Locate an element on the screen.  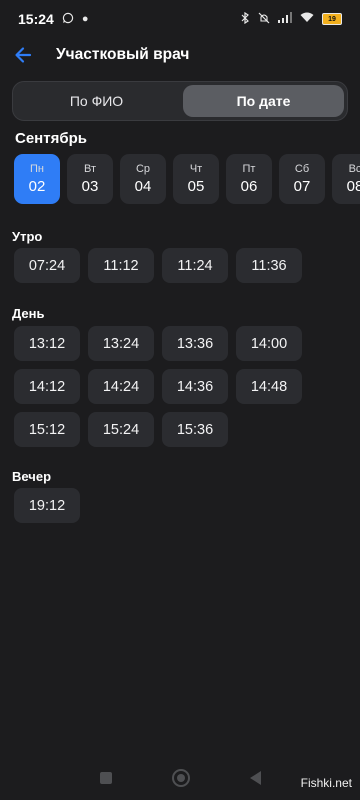
time-slot: 15:12 is located at coordinates (47, 429).